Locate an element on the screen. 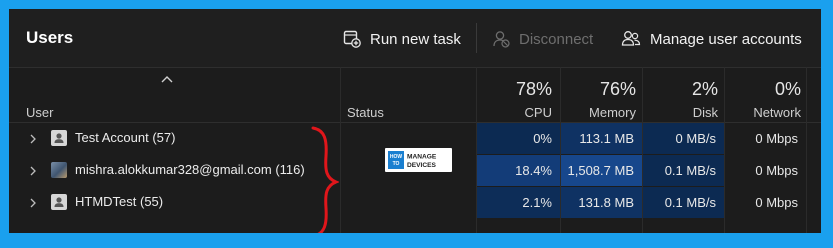  disk-header-label: Disk is located at coordinates (705, 112).